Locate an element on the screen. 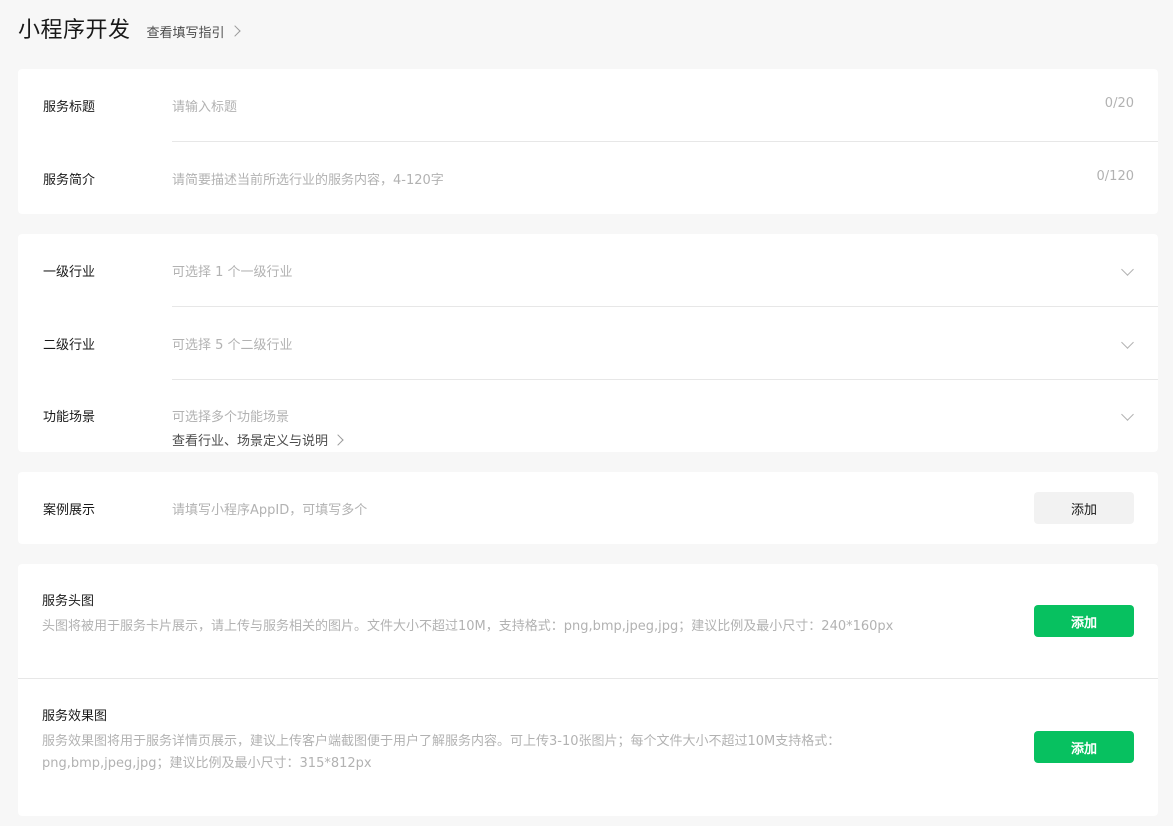 This screenshot has width=1173, height=826. service-intro-input: 请简要描述当前所选行业的服务内容，4-120字 is located at coordinates (597, 178).